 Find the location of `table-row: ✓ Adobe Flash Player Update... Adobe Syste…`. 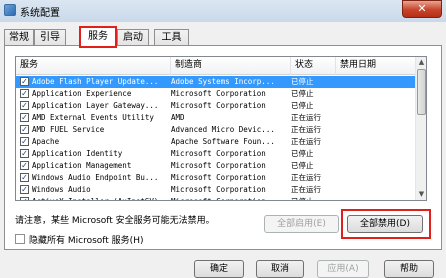

table-row: ✓ Adobe Flash Player Update... Adobe Syste… is located at coordinates (216, 82).